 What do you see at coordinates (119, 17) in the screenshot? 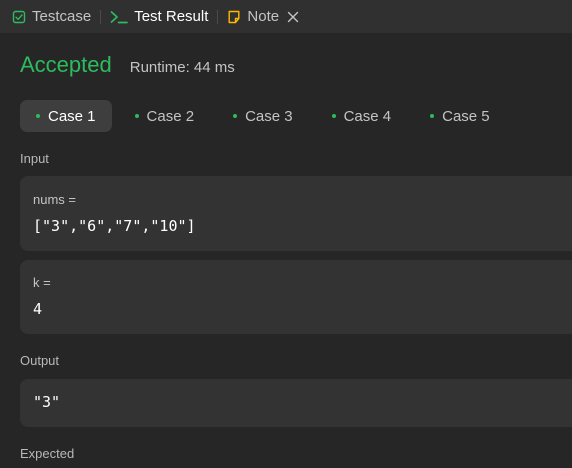
I see `terminal-icon` at bounding box center [119, 17].